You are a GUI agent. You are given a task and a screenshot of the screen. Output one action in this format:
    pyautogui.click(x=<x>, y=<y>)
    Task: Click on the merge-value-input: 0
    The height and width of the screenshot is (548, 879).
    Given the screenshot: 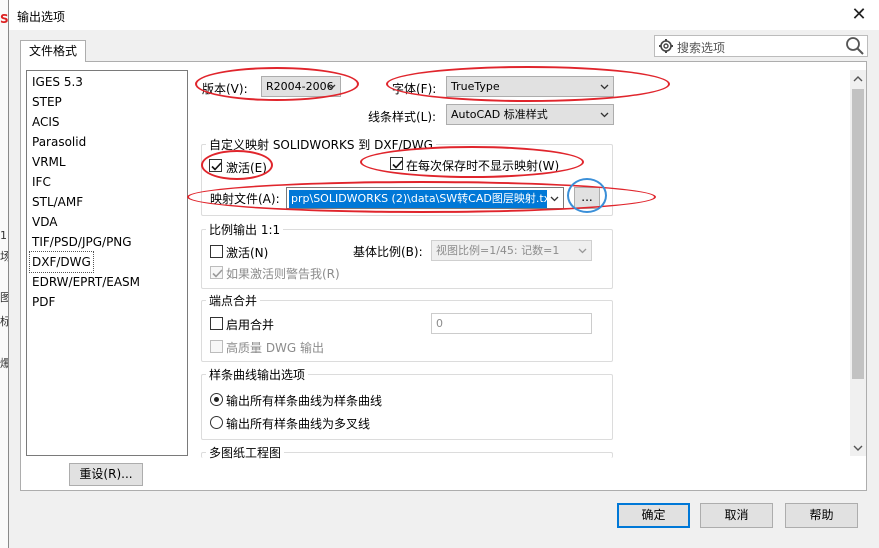 What is the action you would take?
    pyautogui.click(x=511, y=323)
    